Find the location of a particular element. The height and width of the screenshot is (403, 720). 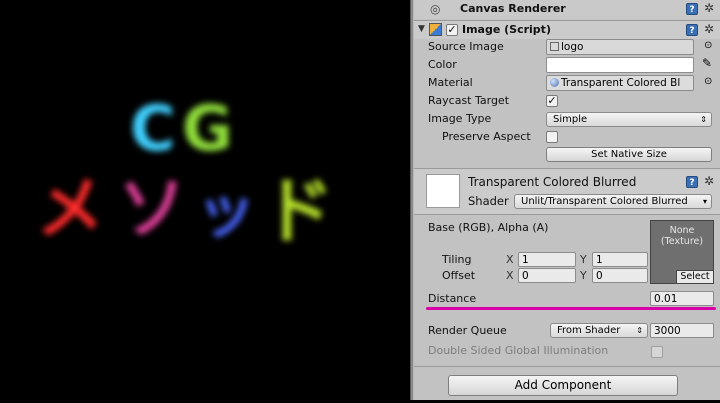

canvas-renderer-title: Canvas Renderer is located at coordinates (513, 8).